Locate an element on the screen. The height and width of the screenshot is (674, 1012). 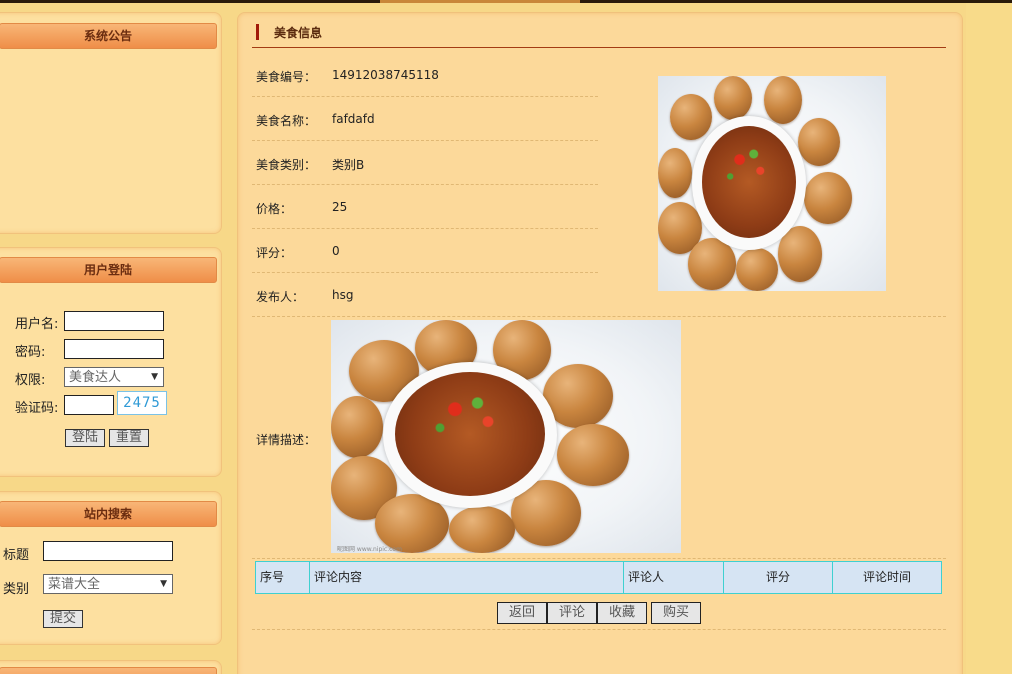
search-title-label: 标题 is located at coordinates (16, 555).